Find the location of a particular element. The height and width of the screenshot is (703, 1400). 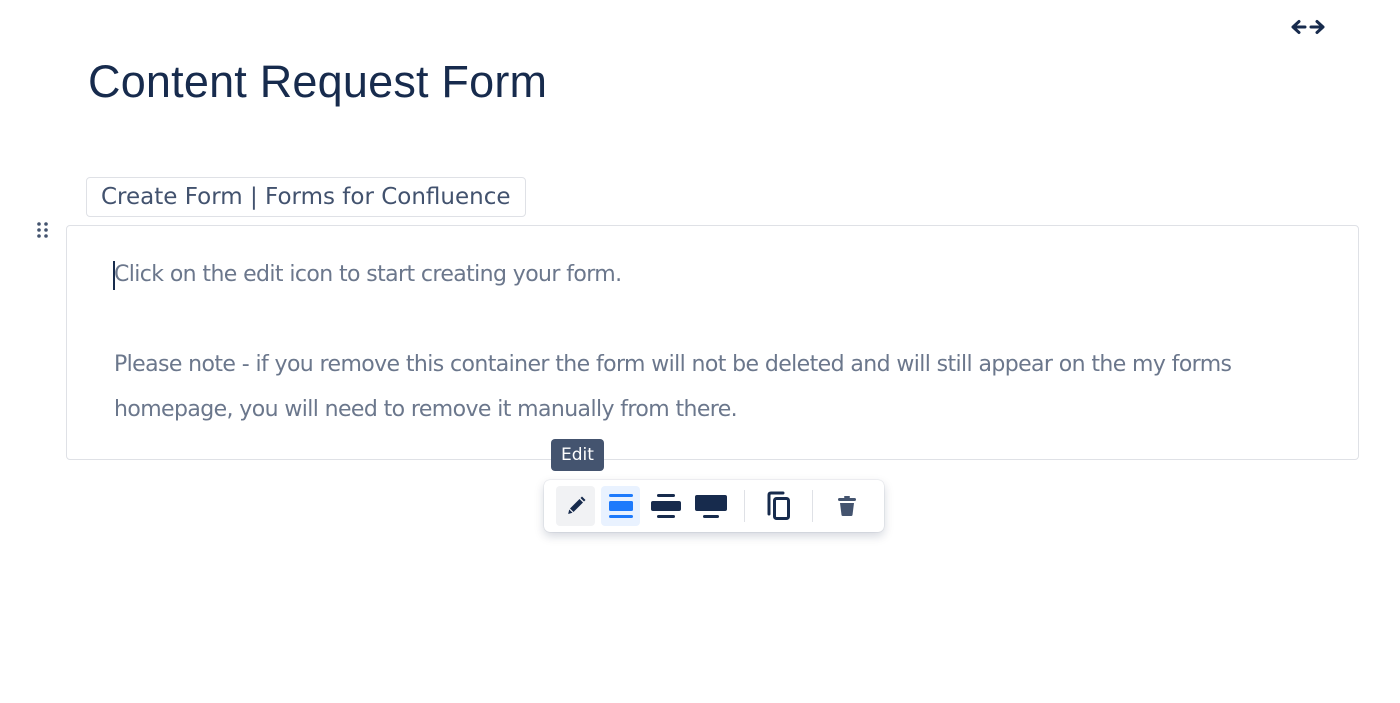

arrows-left-right-icon is located at coordinates (1308, 27).